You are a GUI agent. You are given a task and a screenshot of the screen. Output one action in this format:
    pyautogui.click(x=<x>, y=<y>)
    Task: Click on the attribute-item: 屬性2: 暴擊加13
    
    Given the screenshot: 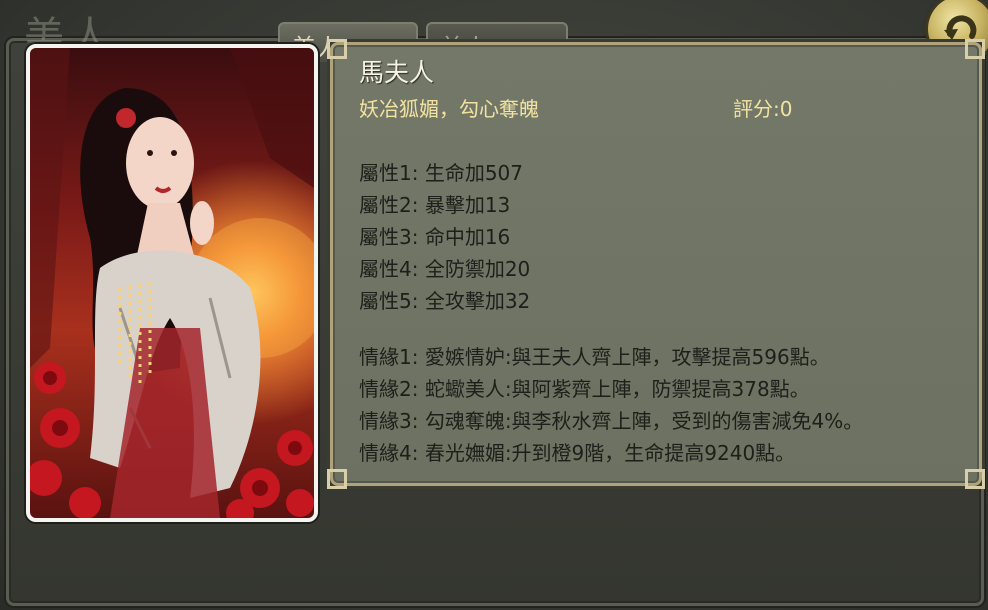 What is the action you would take?
    pyautogui.click(x=435, y=205)
    